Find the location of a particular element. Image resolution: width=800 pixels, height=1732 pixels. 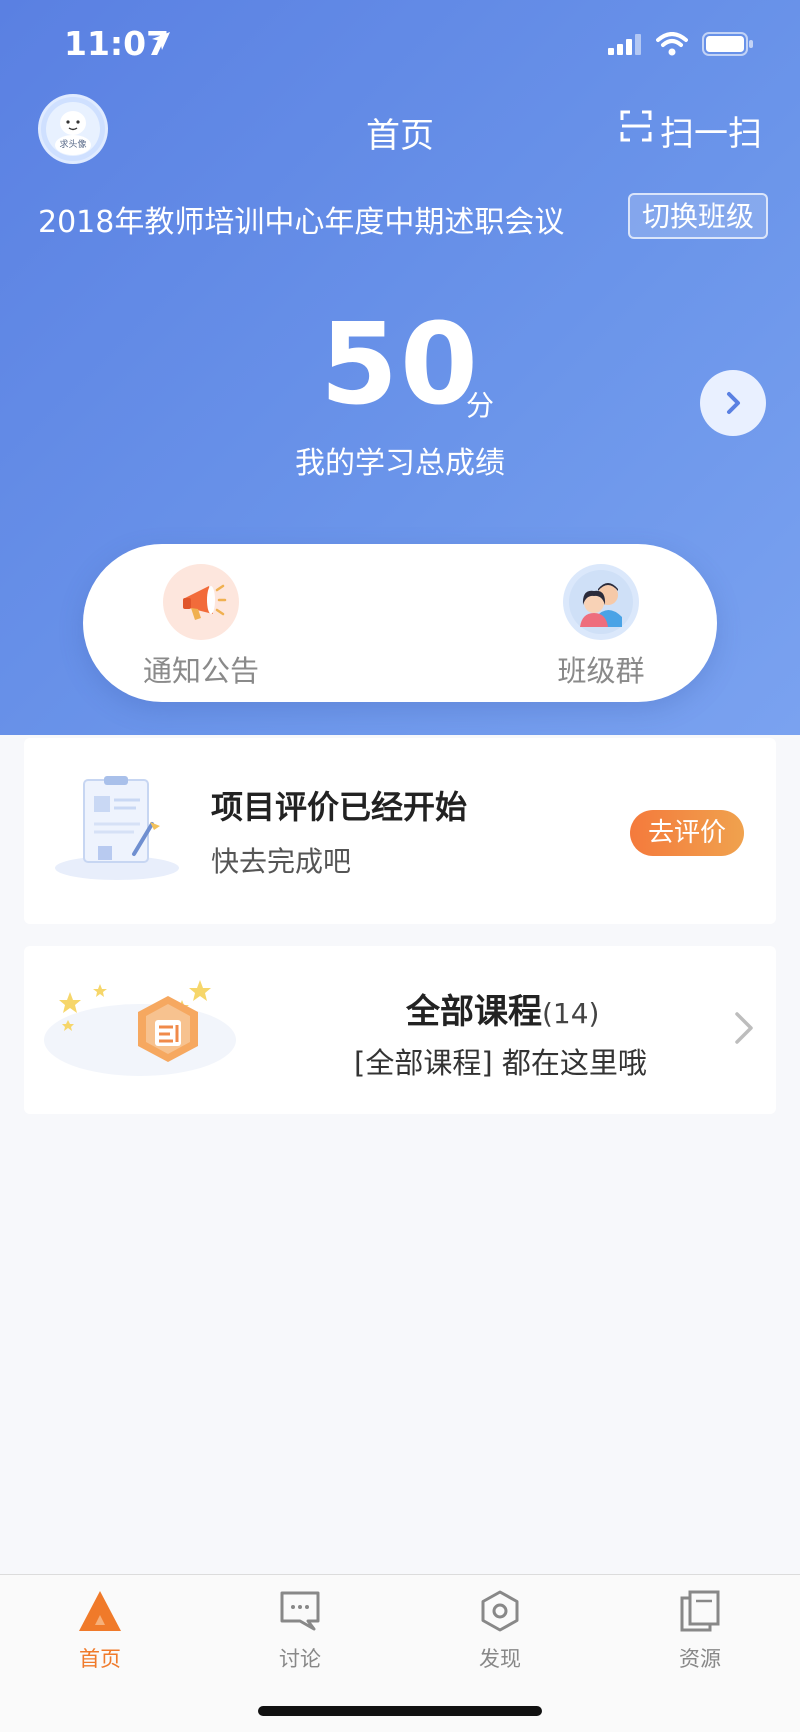

class-row: 2018年教师培训中心年度中期述职会议 切换班级 is located at coordinates (403, 216).